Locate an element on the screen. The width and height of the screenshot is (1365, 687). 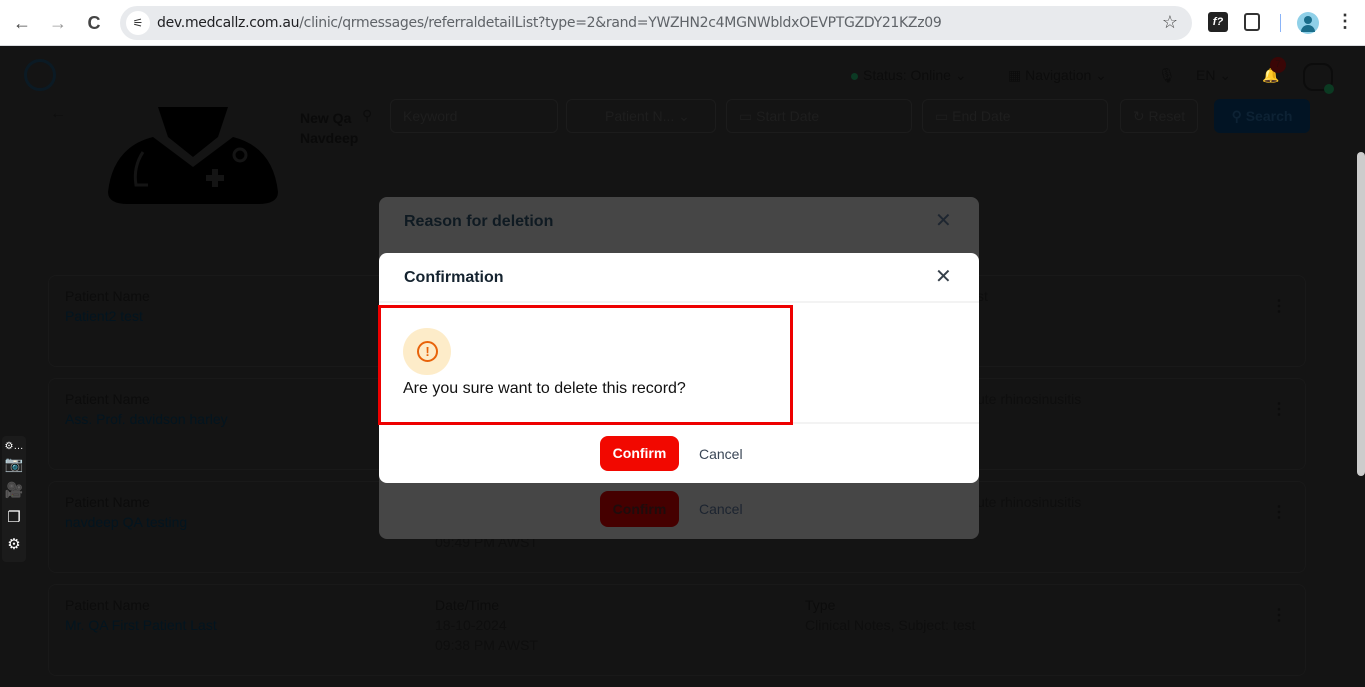
navigation-label: Navigation is located at coordinates (1058, 75).